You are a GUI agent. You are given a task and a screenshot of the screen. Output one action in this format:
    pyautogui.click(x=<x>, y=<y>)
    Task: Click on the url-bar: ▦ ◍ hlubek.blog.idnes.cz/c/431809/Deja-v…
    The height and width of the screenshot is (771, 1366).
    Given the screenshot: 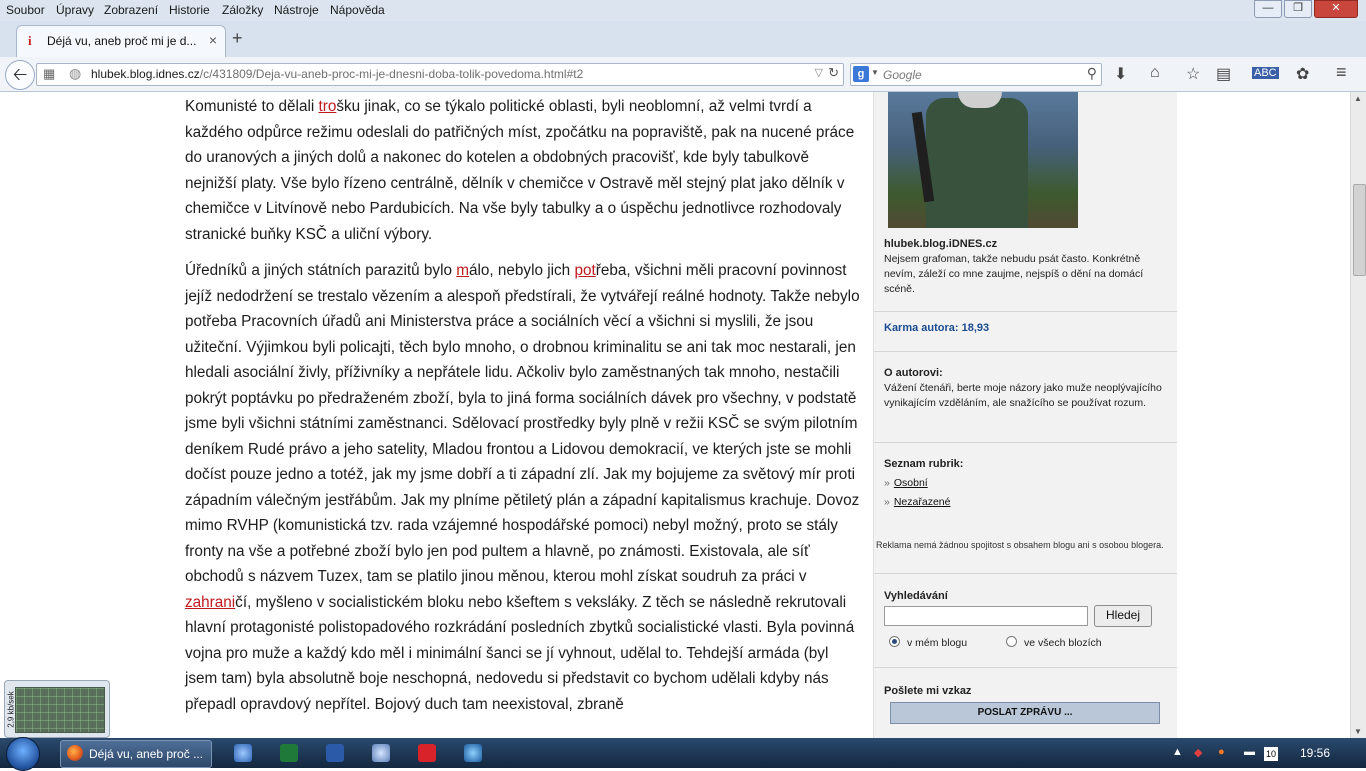 What is the action you would take?
    pyautogui.click(x=440, y=74)
    